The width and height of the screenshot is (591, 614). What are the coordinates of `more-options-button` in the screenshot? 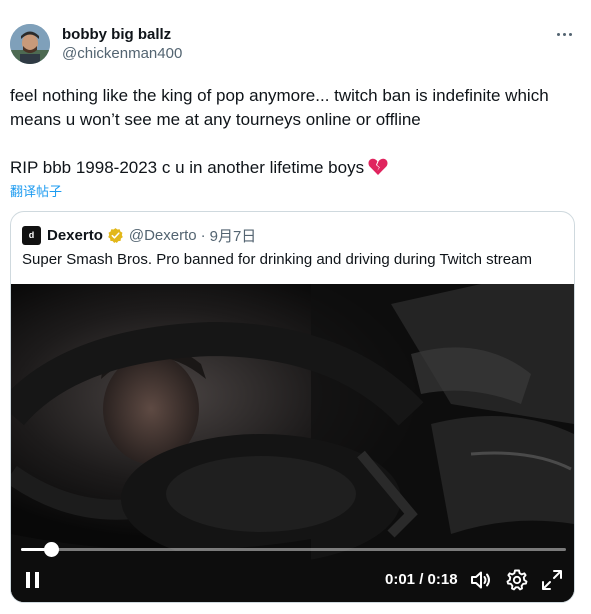 It's located at (564, 34).